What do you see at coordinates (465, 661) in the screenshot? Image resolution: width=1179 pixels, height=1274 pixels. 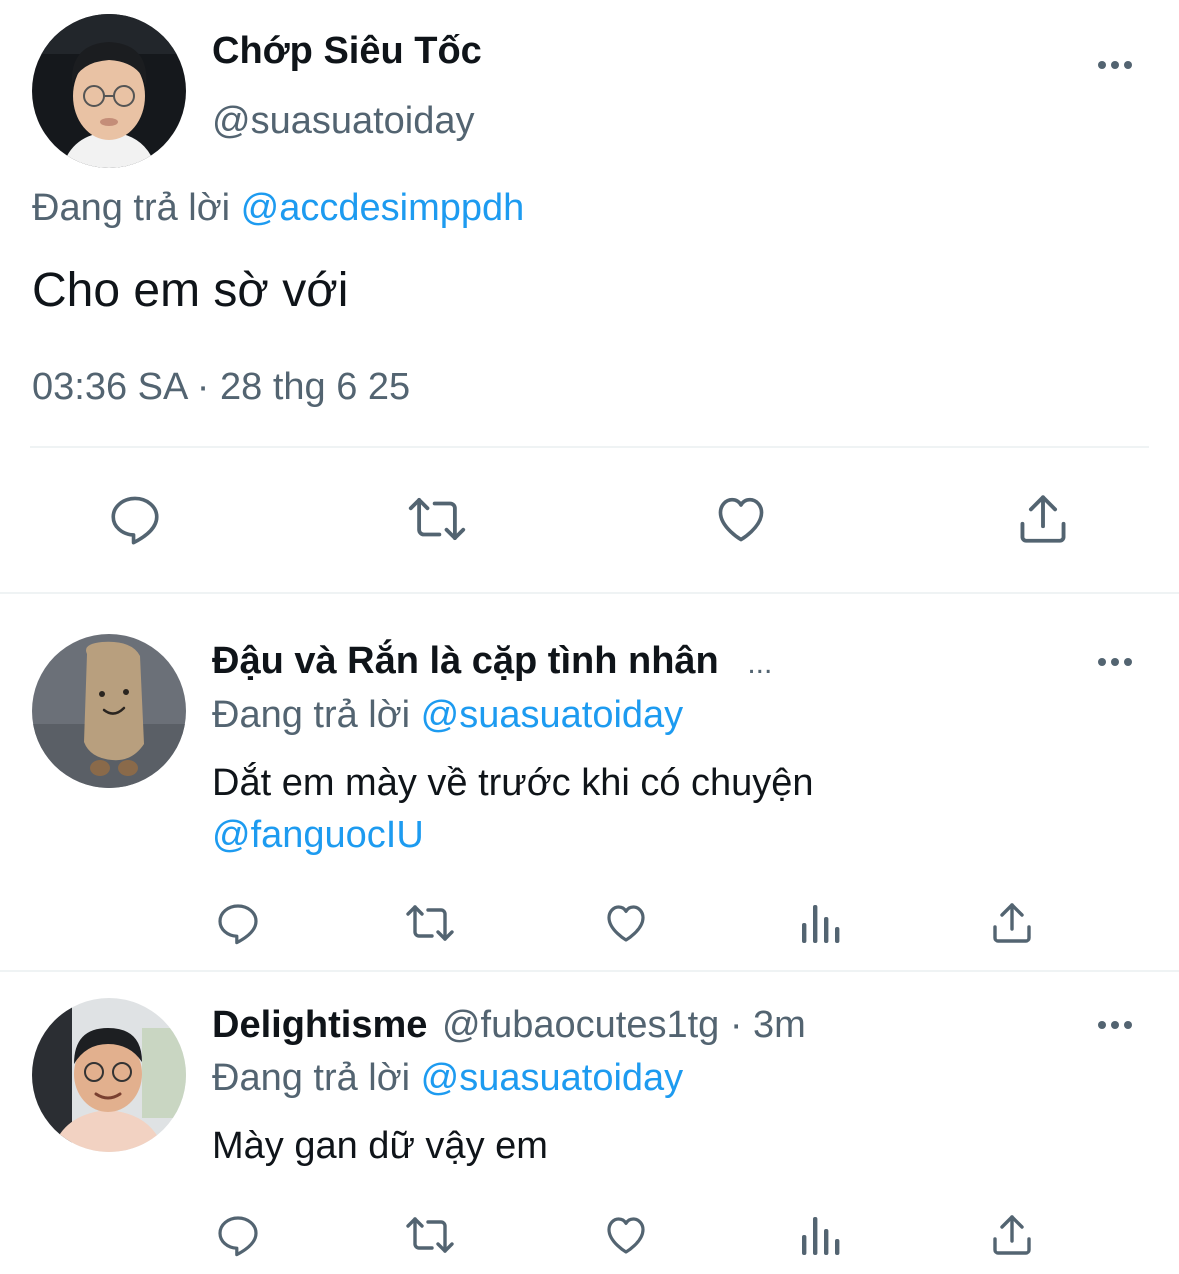 I see `display-name: Đậu và Rắn là cặp tình nhân` at bounding box center [465, 661].